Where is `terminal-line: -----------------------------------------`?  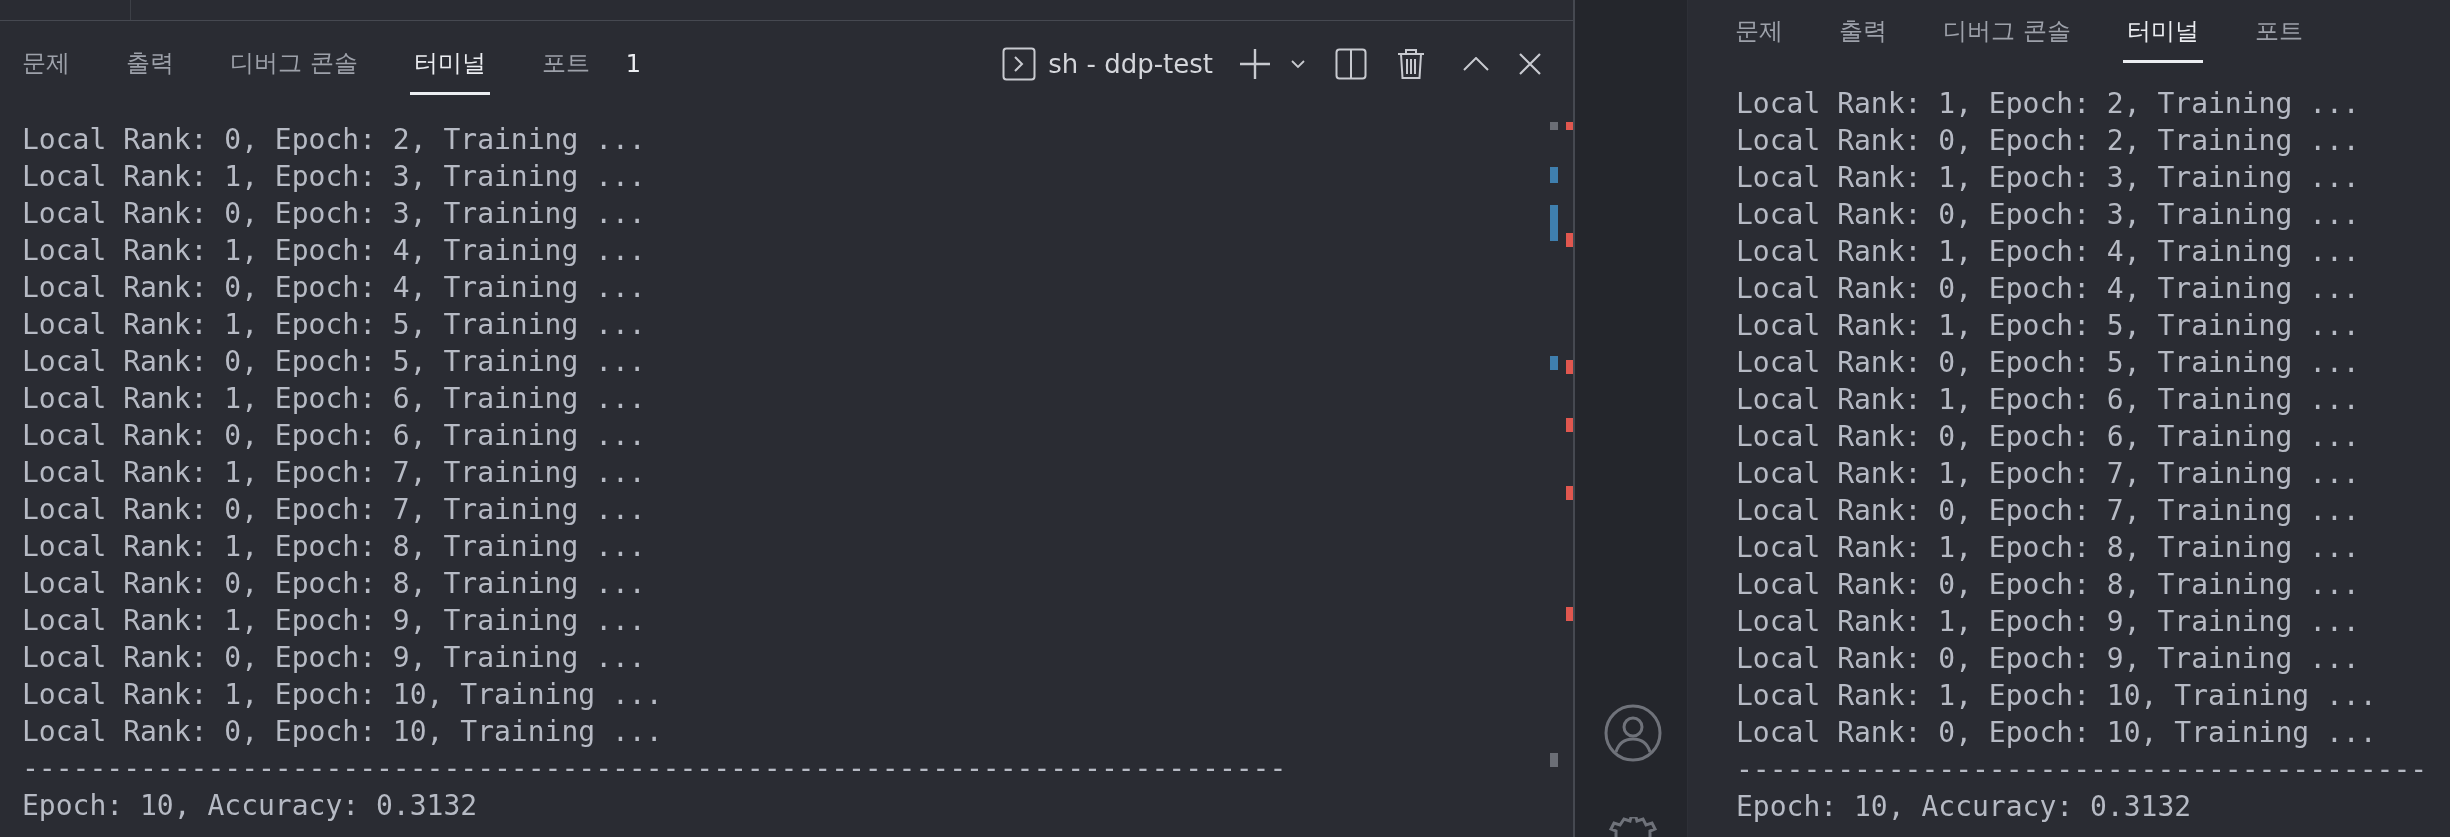
terminal-line: ----------------------------------------- is located at coordinates (2082, 770).